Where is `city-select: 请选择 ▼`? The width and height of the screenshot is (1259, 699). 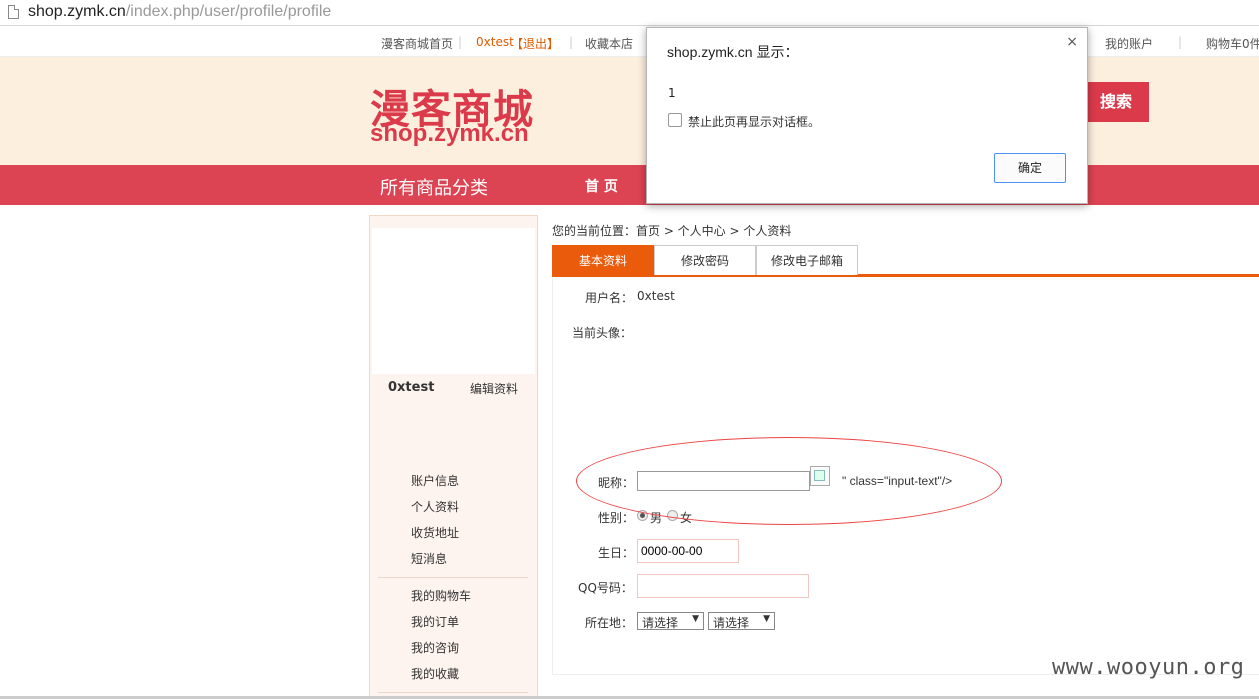 city-select: 请选择 ▼ is located at coordinates (741, 621).